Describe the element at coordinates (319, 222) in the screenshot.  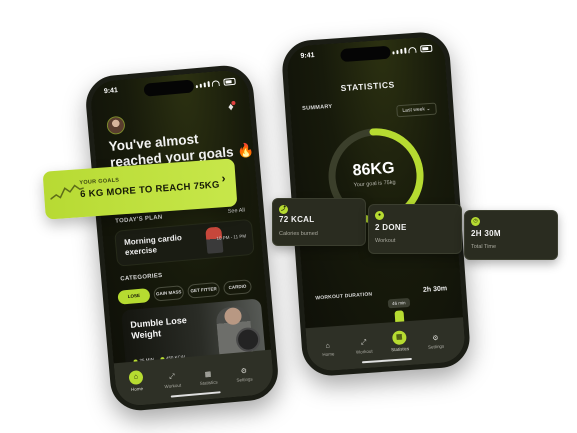
I see `calories-card: ⤴ 72 KCAL Calories burned` at that location.